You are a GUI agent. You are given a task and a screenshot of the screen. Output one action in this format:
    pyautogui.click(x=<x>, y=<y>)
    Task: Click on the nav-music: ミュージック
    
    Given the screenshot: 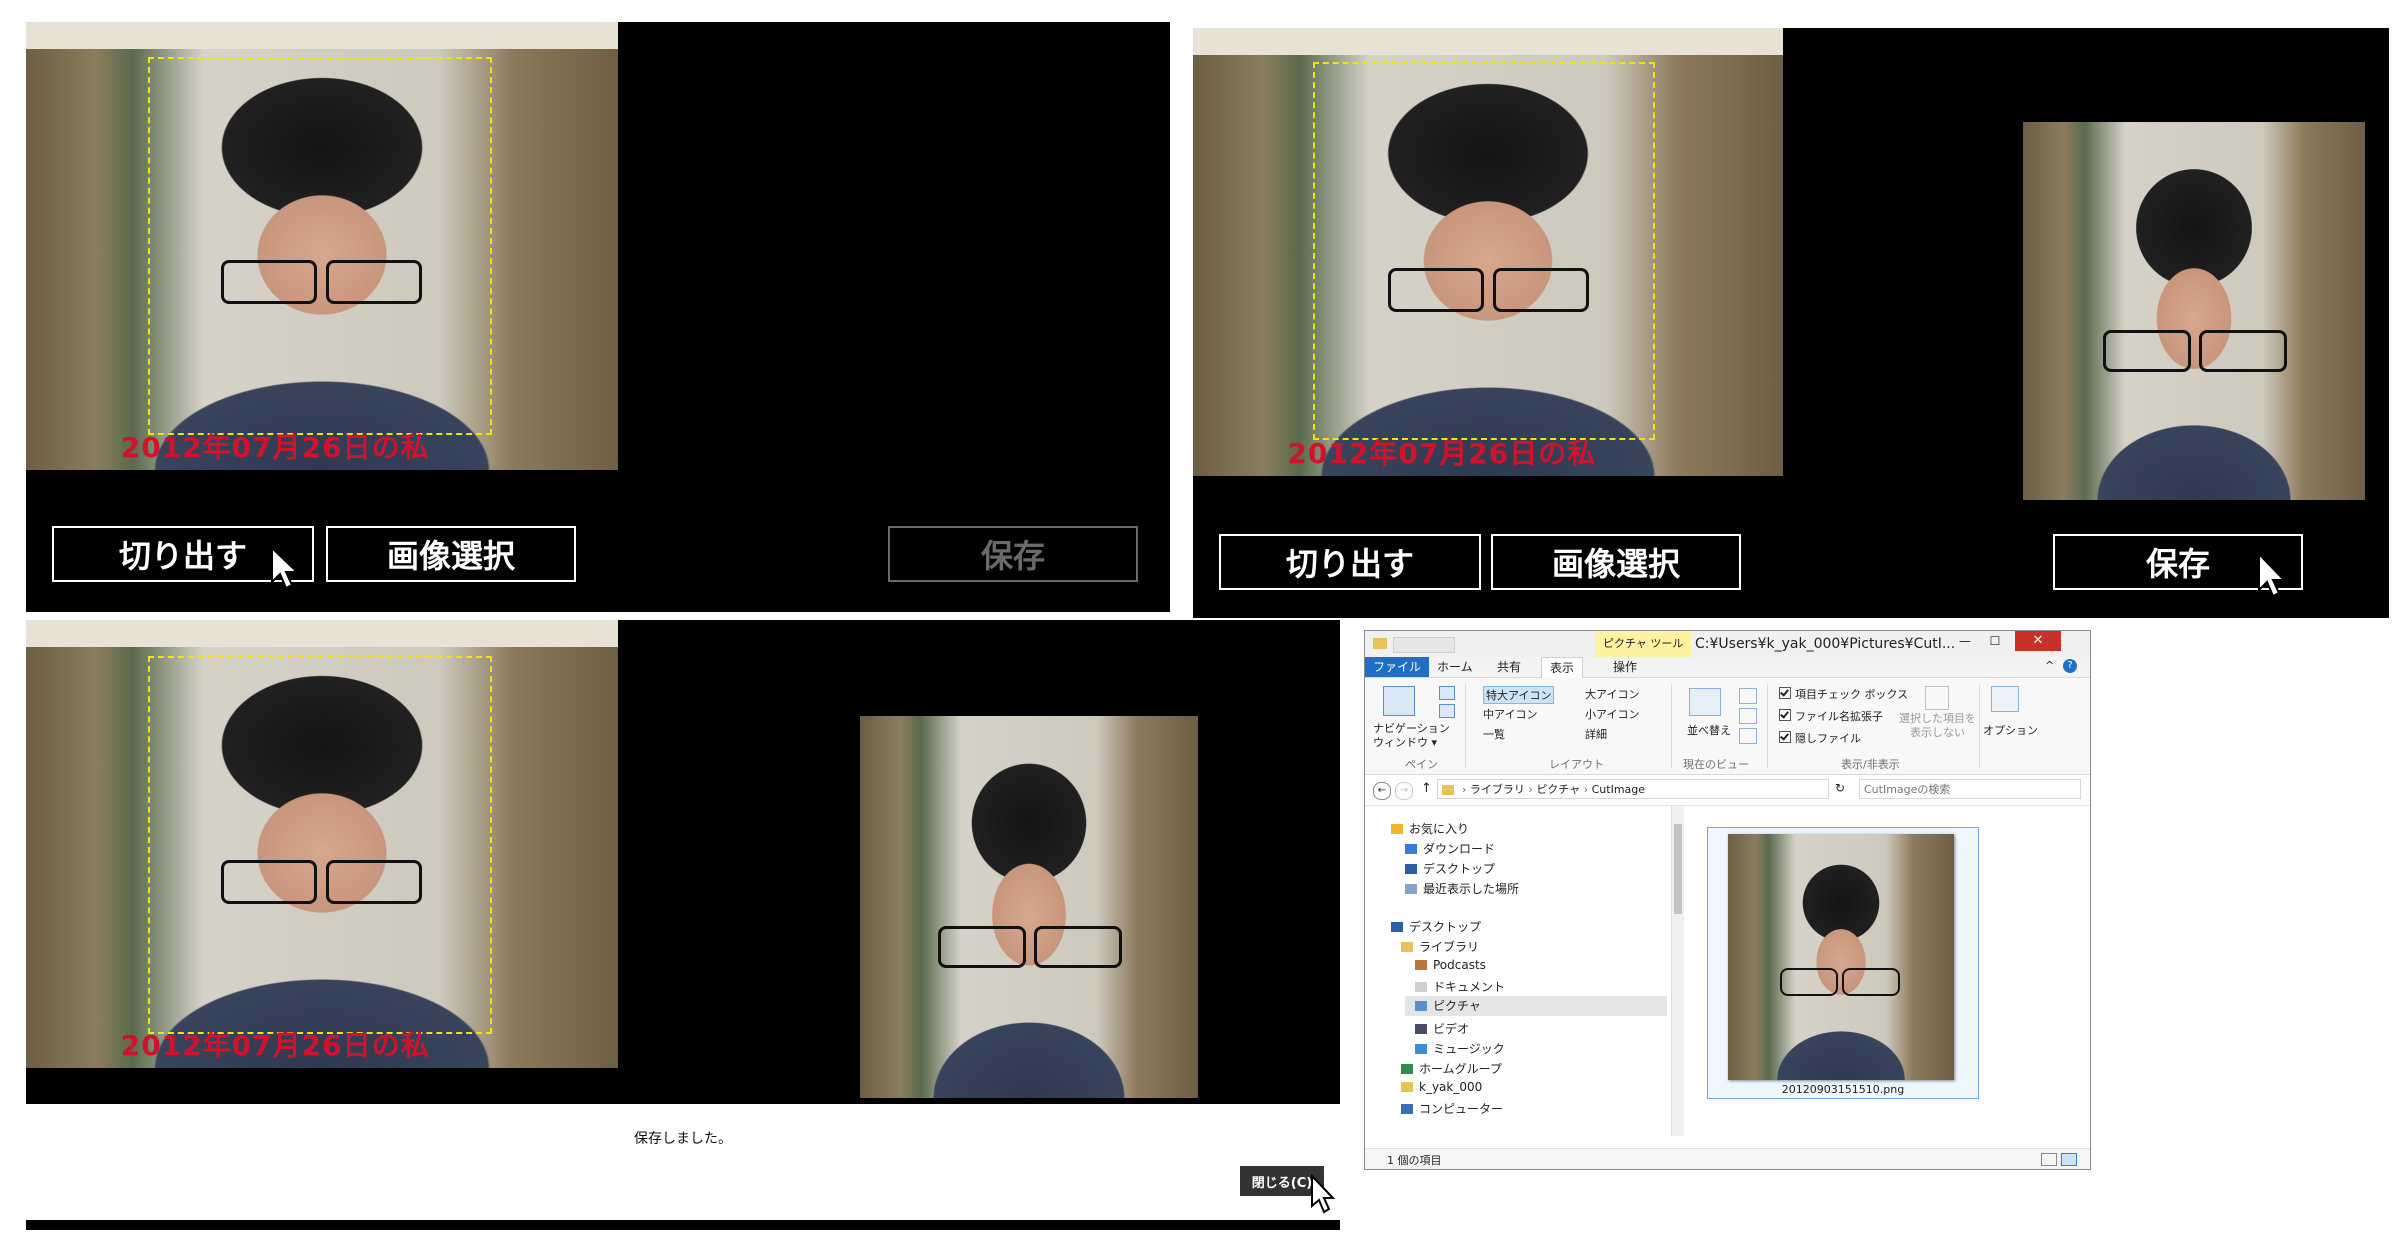 What is the action you would take?
    pyautogui.click(x=1460, y=1048)
    